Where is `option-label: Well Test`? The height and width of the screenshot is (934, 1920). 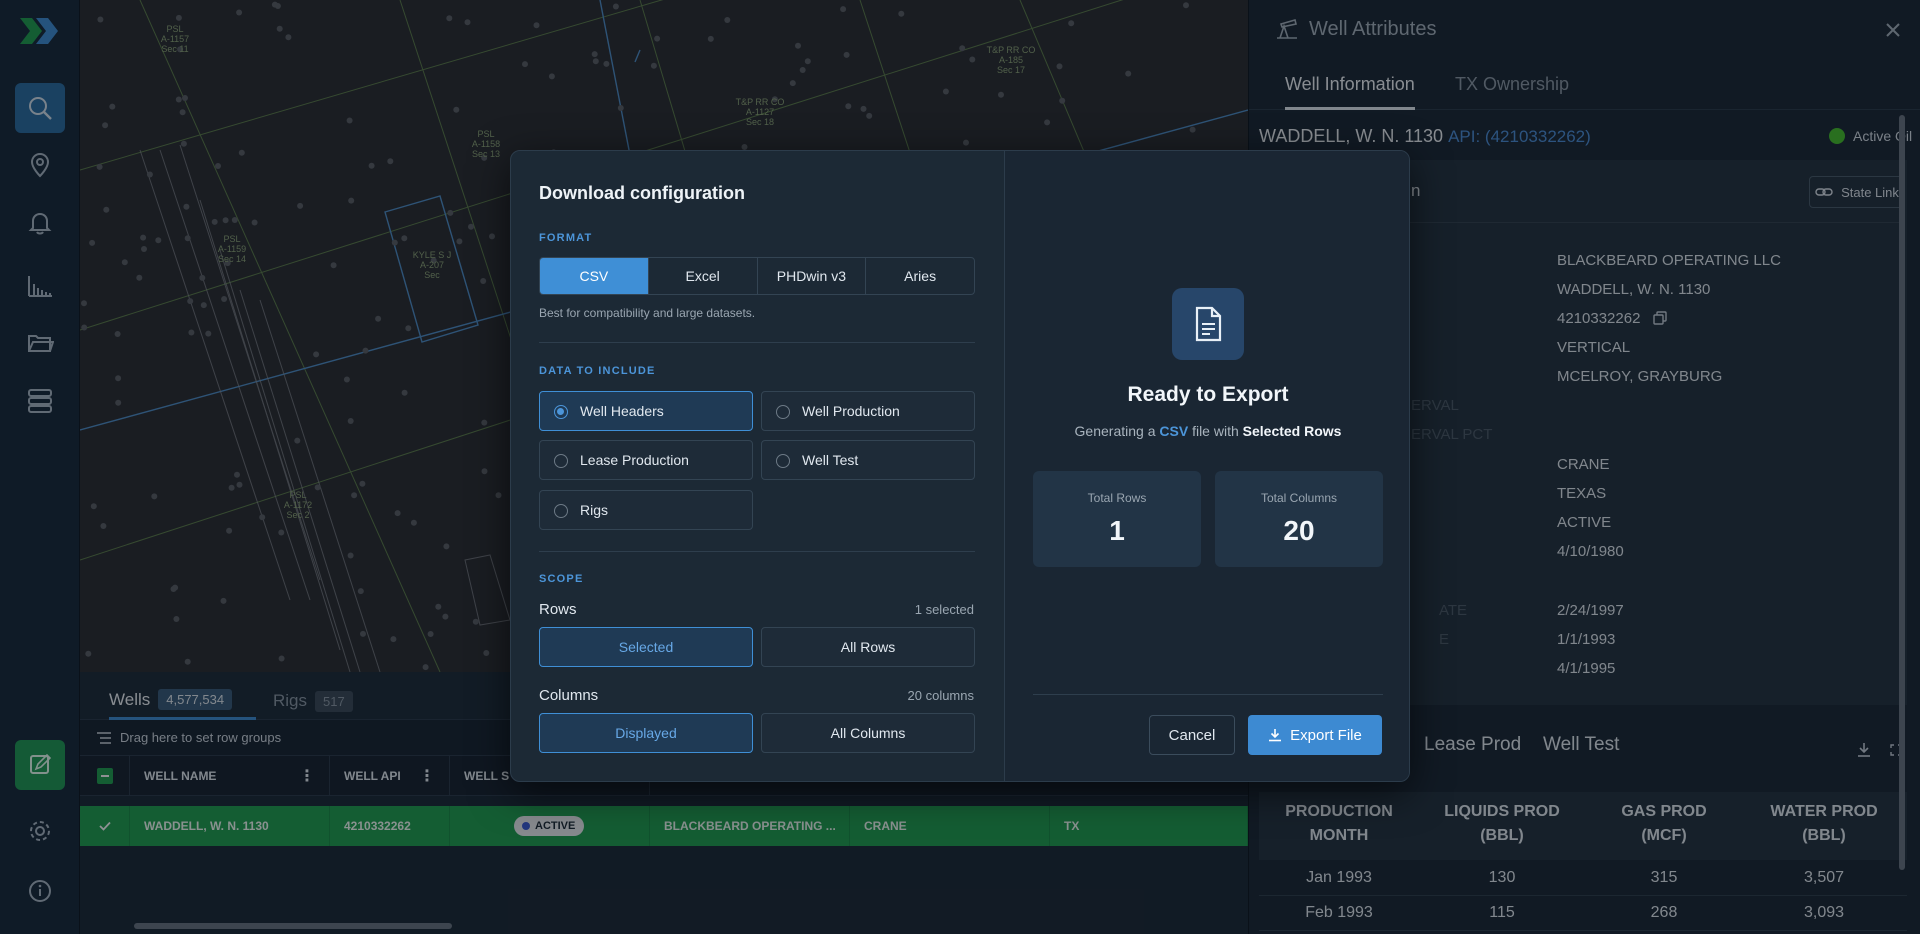
option-label: Well Test is located at coordinates (830, 460).